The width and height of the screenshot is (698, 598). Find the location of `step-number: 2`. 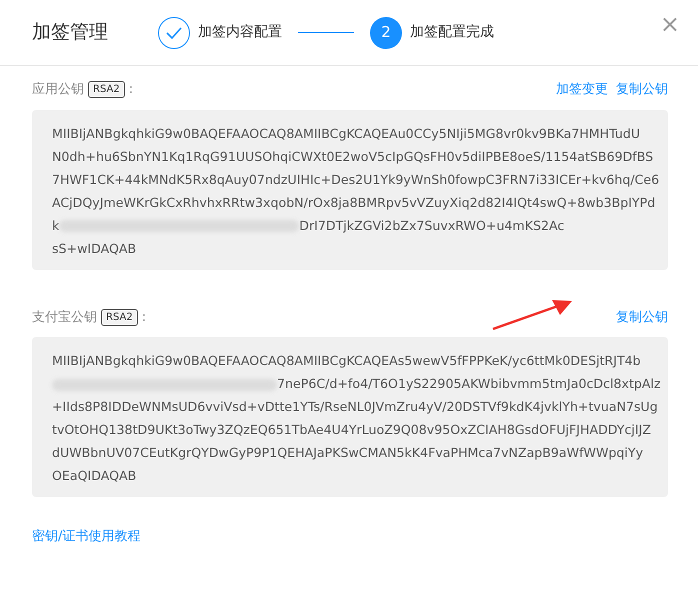

step-number: 2 is located at coordinates (386, 32).